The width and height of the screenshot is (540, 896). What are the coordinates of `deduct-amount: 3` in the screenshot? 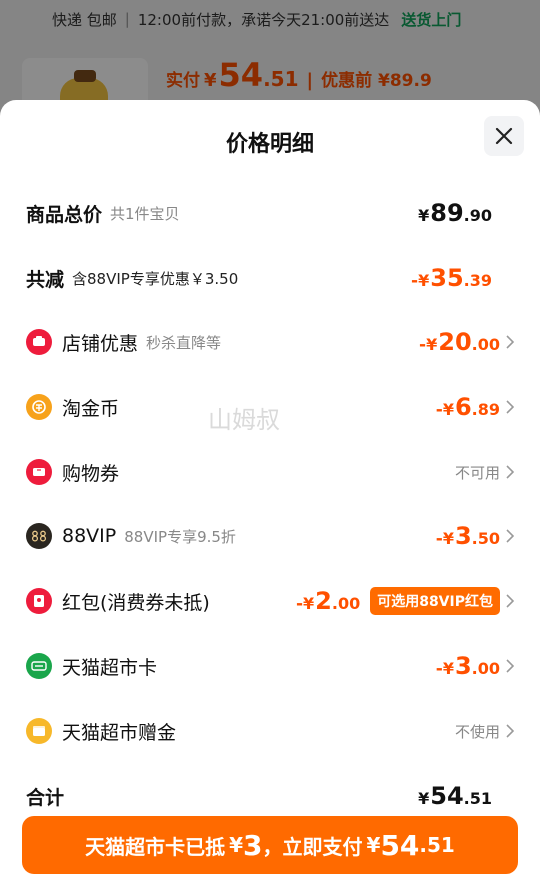 It's located at (253, 845).